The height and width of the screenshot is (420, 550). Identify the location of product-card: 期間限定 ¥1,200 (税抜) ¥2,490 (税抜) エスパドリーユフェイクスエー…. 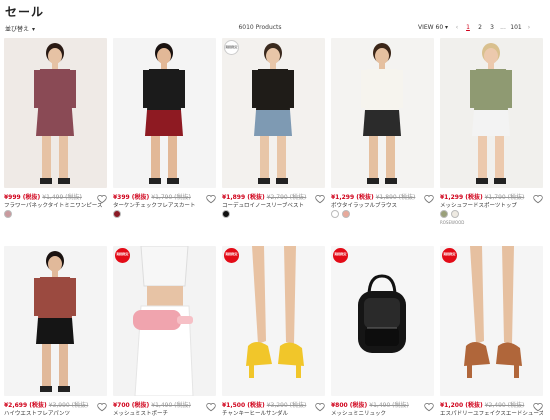
(491, 333).